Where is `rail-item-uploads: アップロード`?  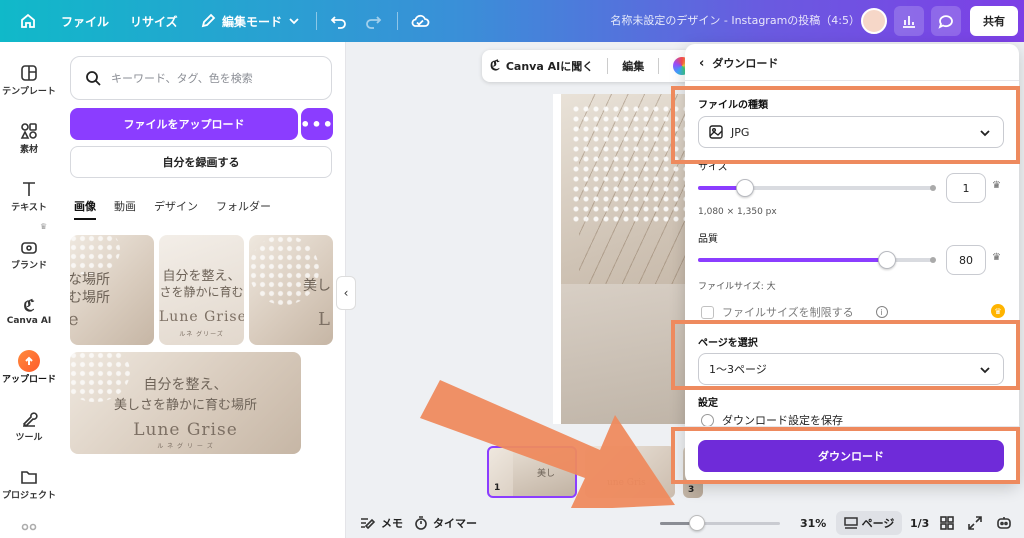
rail-item-uploads: アップロード is located at coordinates (29, 367).